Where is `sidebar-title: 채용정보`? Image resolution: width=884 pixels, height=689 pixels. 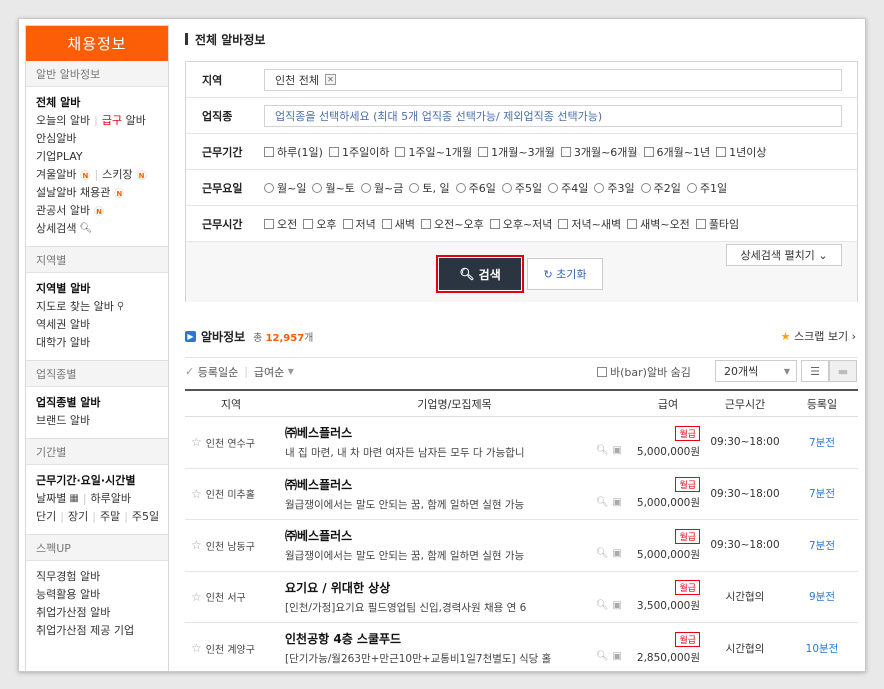 sidebar-title: 채용정보 is located at coordinates (97, 43).